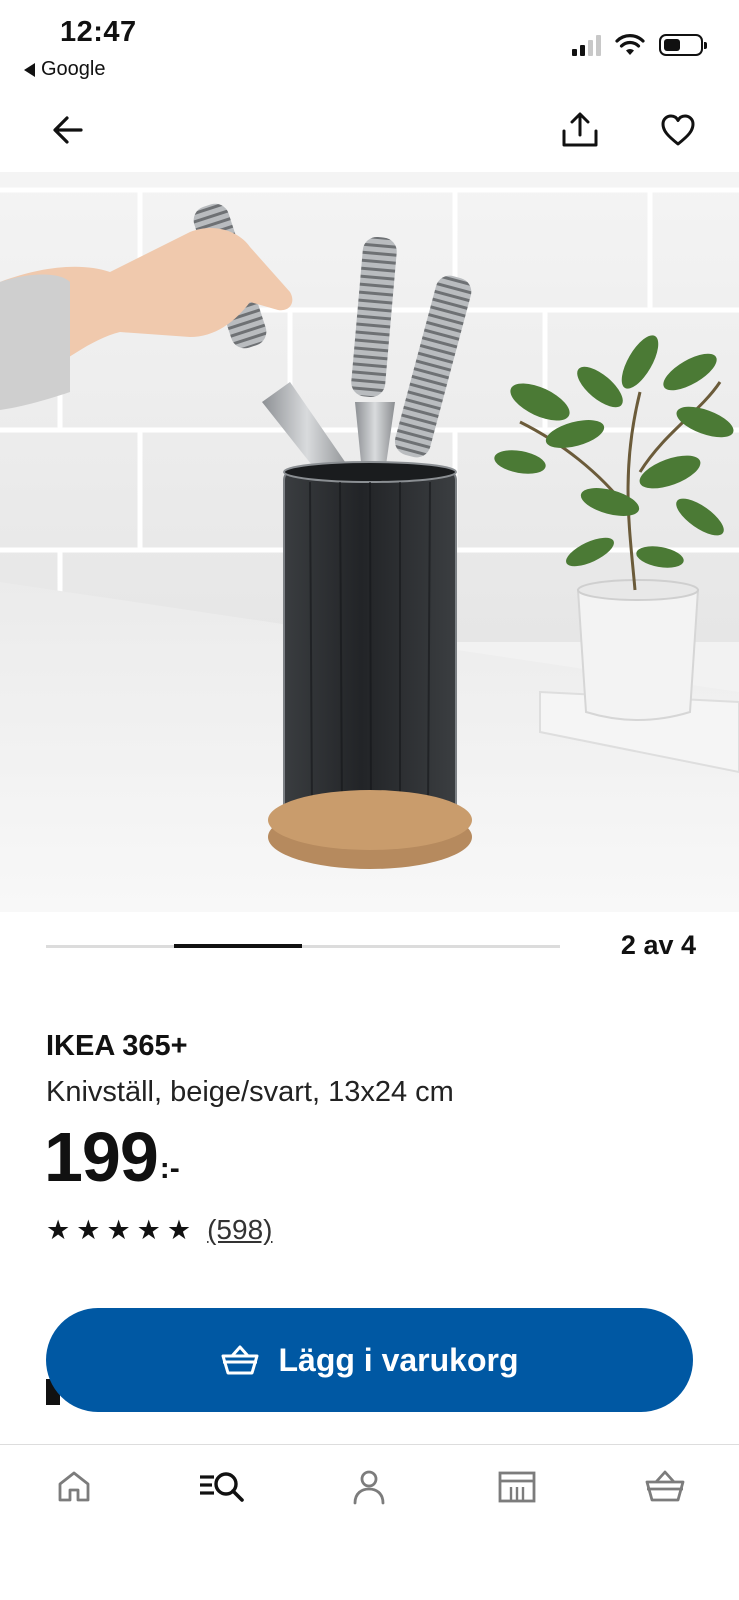 The image size is (739, 1600). Describe the element at coordinates (658, 945) in the screenshot. I see `carousel-counter: 2 av 4` at that location.